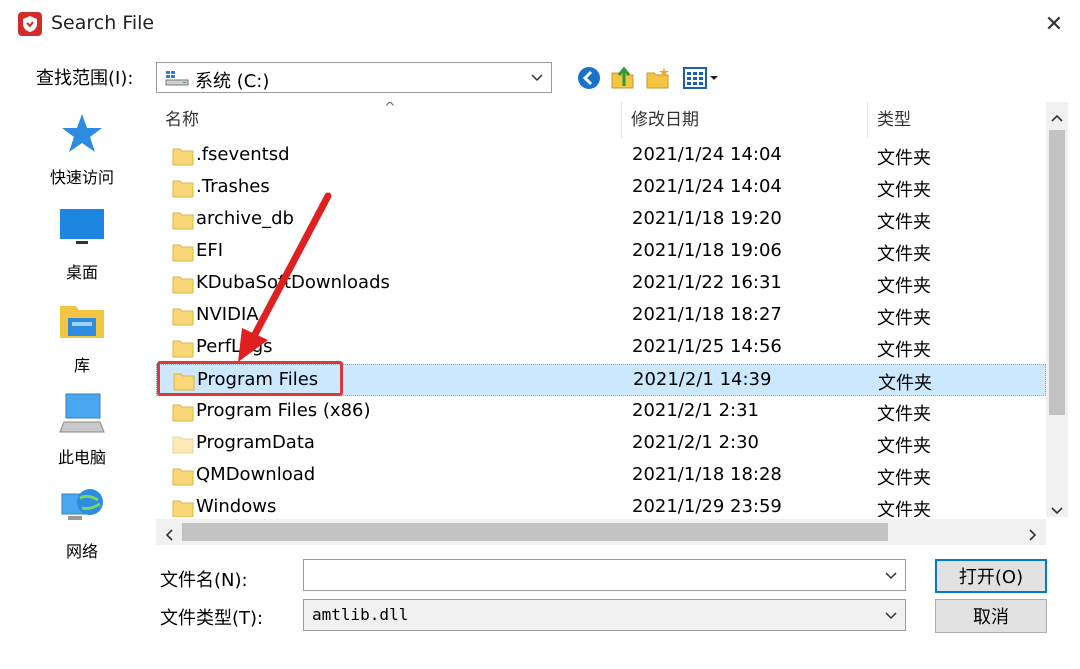 The height and width of the screenshot is (669, 1080). What do you see at coordinates (707, 314) in the screenshot?
I see `file-date: 2021/1/18 18:27` at bounding box center [707, 314].